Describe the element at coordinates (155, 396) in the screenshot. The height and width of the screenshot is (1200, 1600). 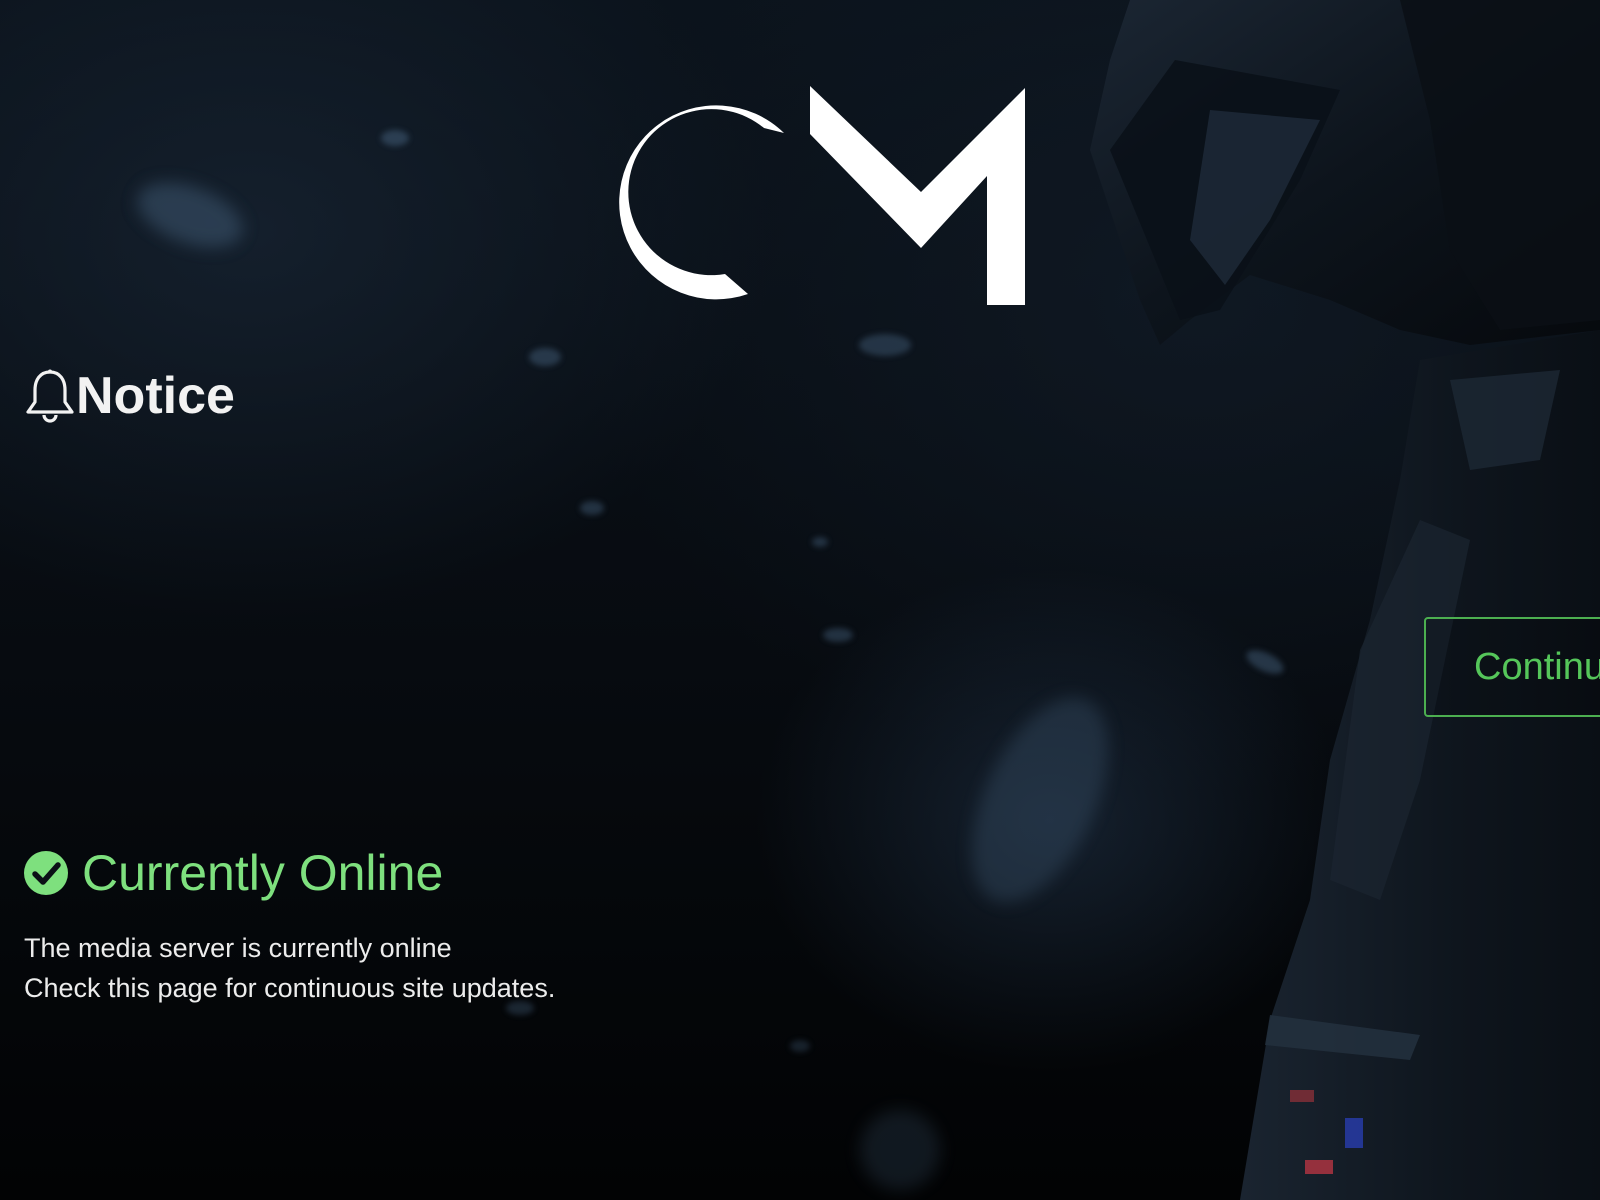
I see `notice-title: Notice` at that location.